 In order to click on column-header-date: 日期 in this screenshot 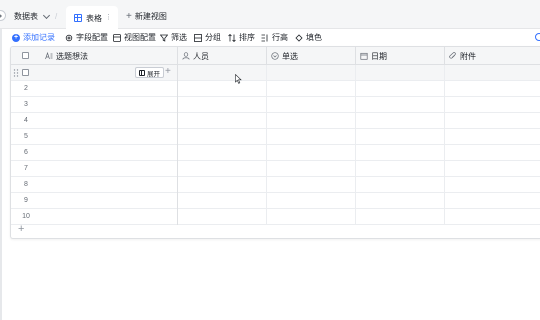, I will do `click(400, 56)`.